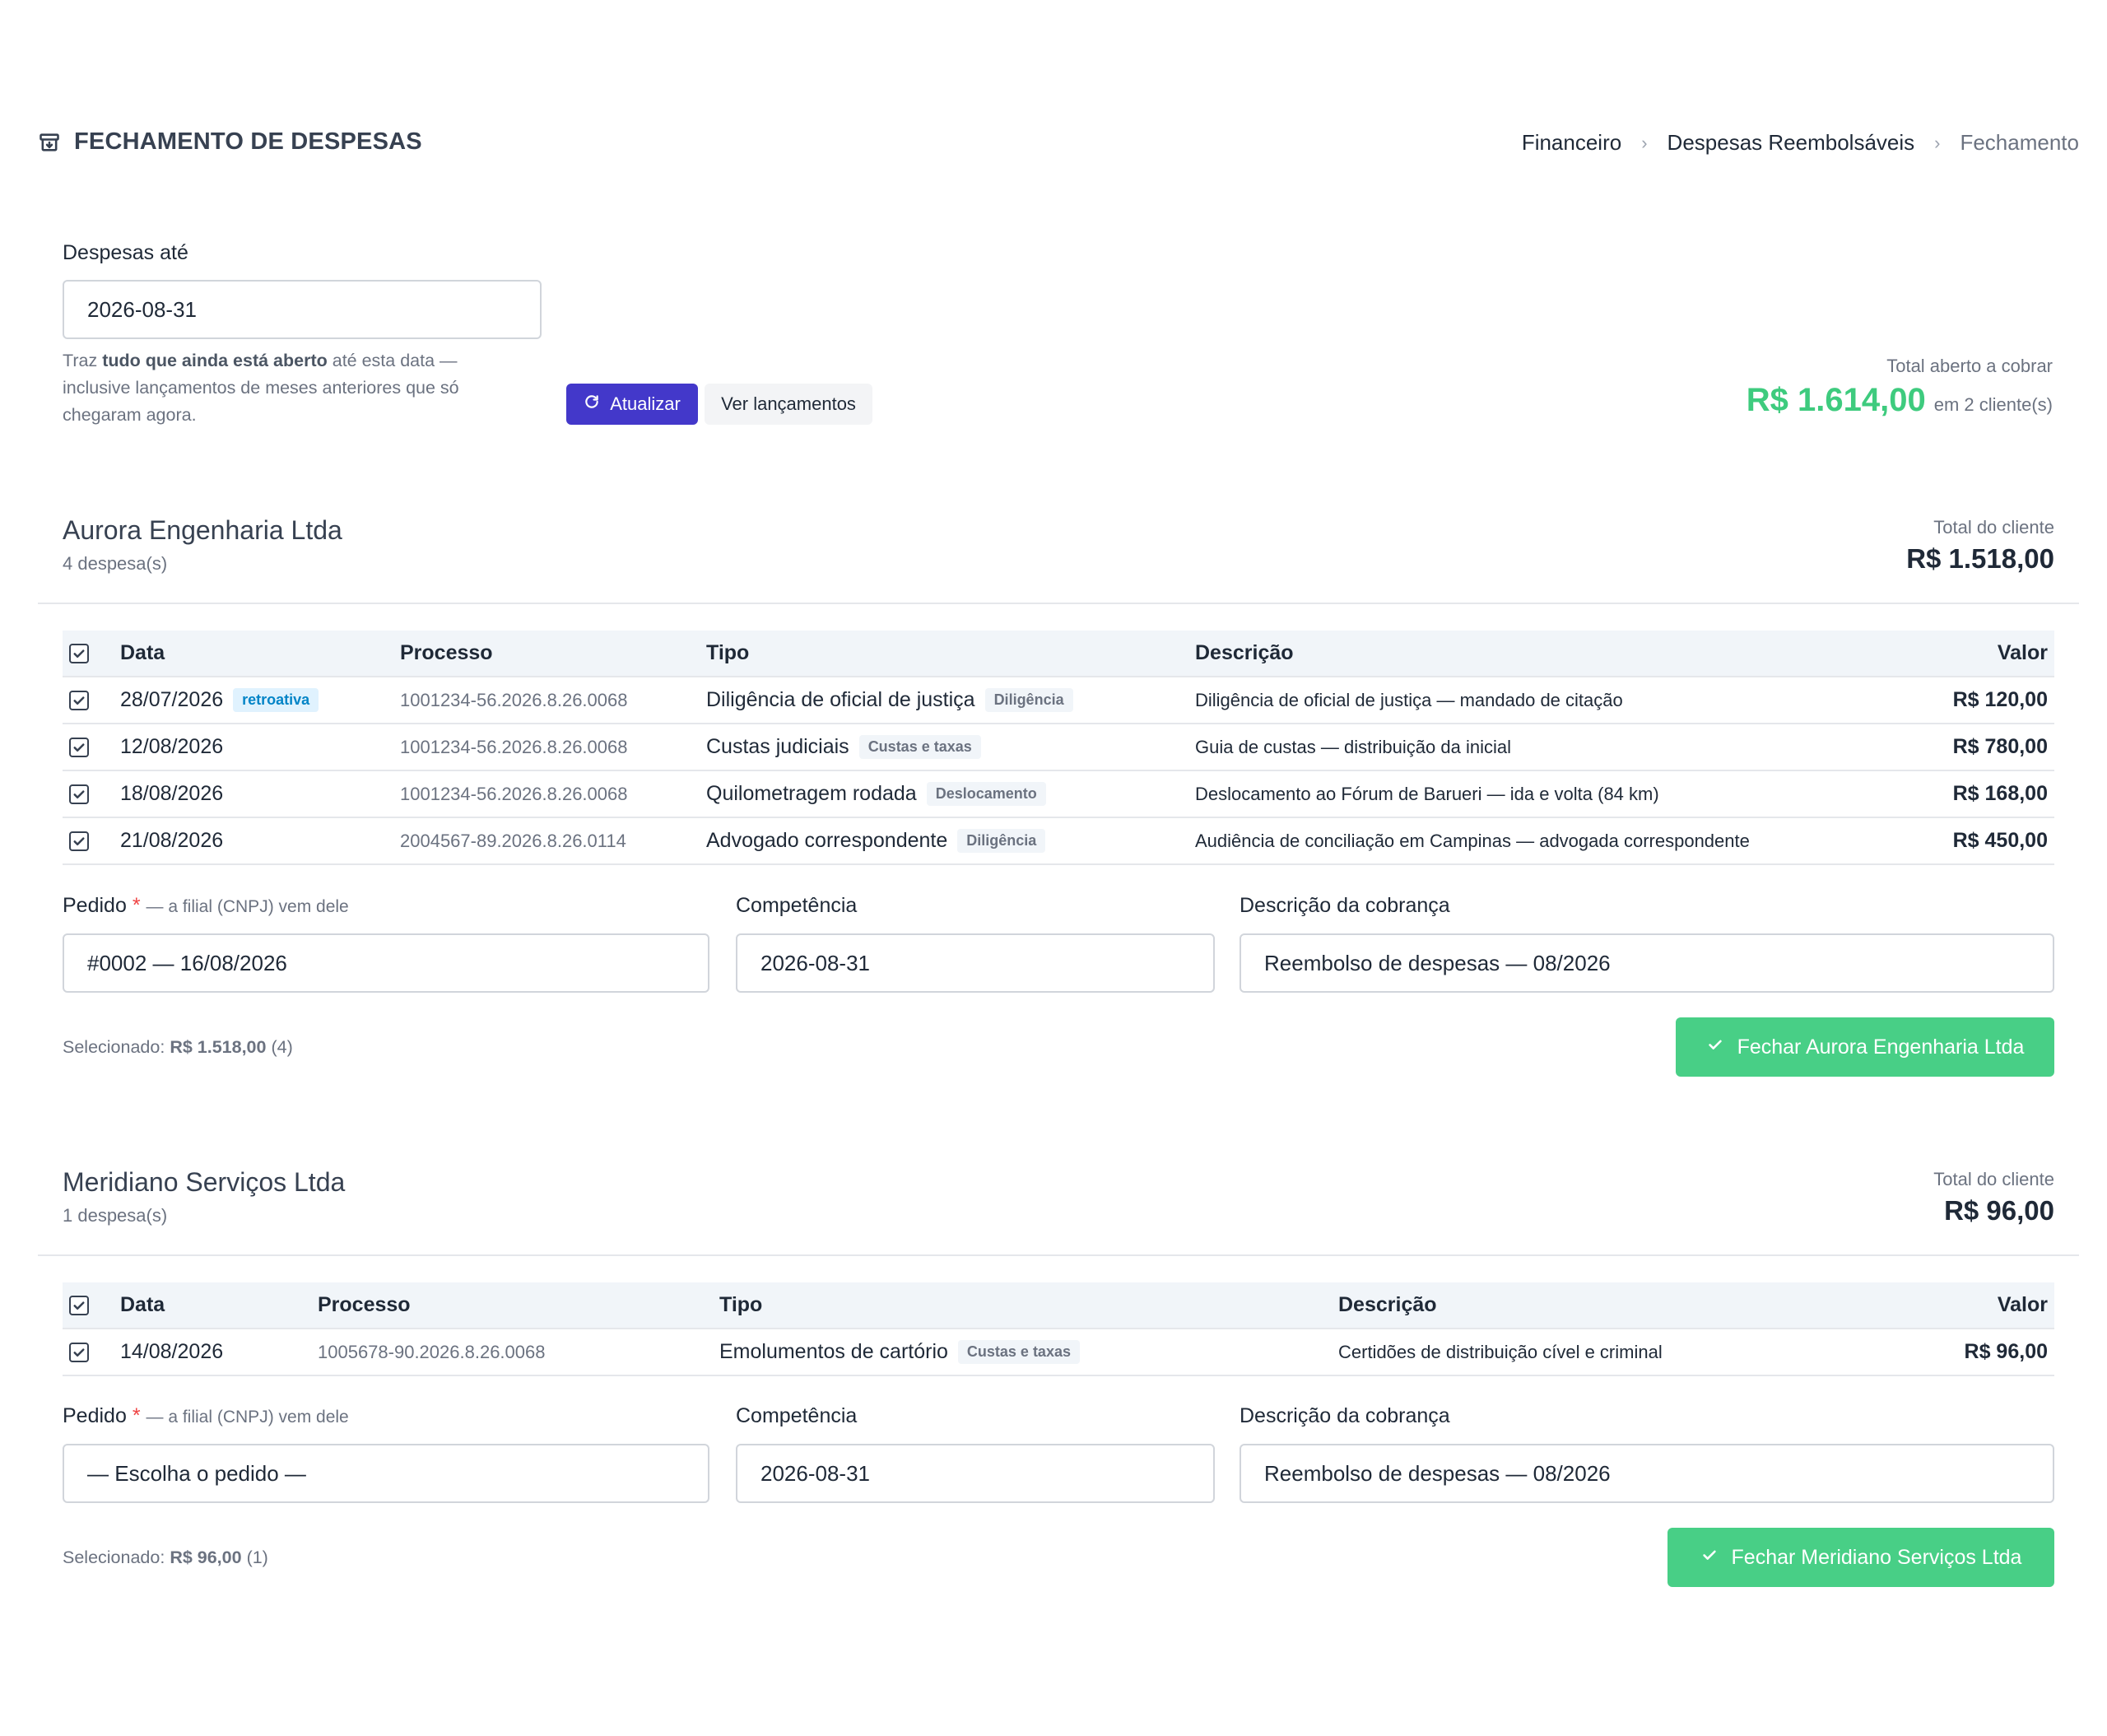  I want to click on client-expense-count: 4 despesa(s), so click(115, 563).